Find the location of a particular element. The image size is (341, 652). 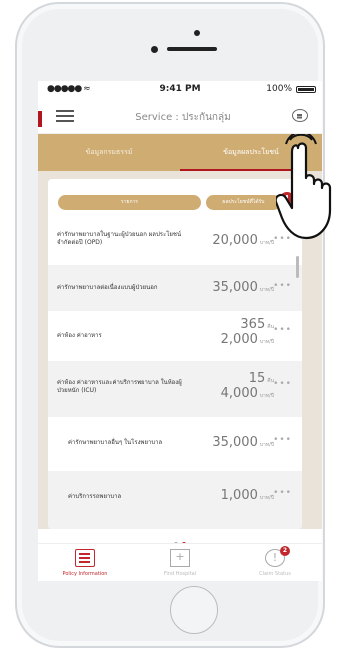

speaker-grille is located at coordinates (192, 49).